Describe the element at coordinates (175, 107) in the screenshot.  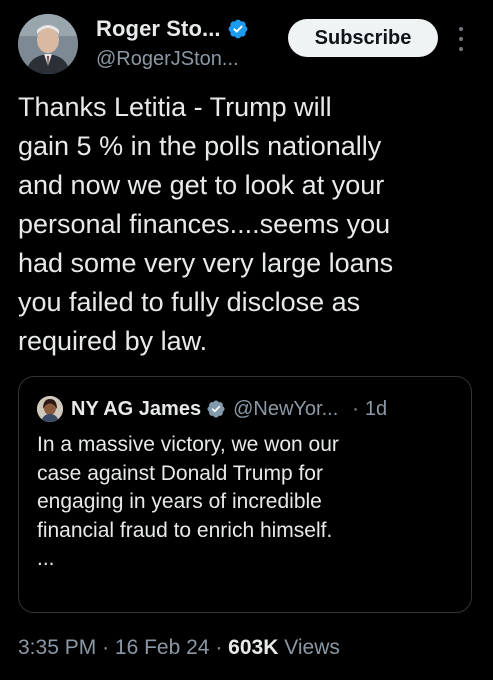
I see `tweet-text-line: Thanks Letitia - Trump will` at that location.